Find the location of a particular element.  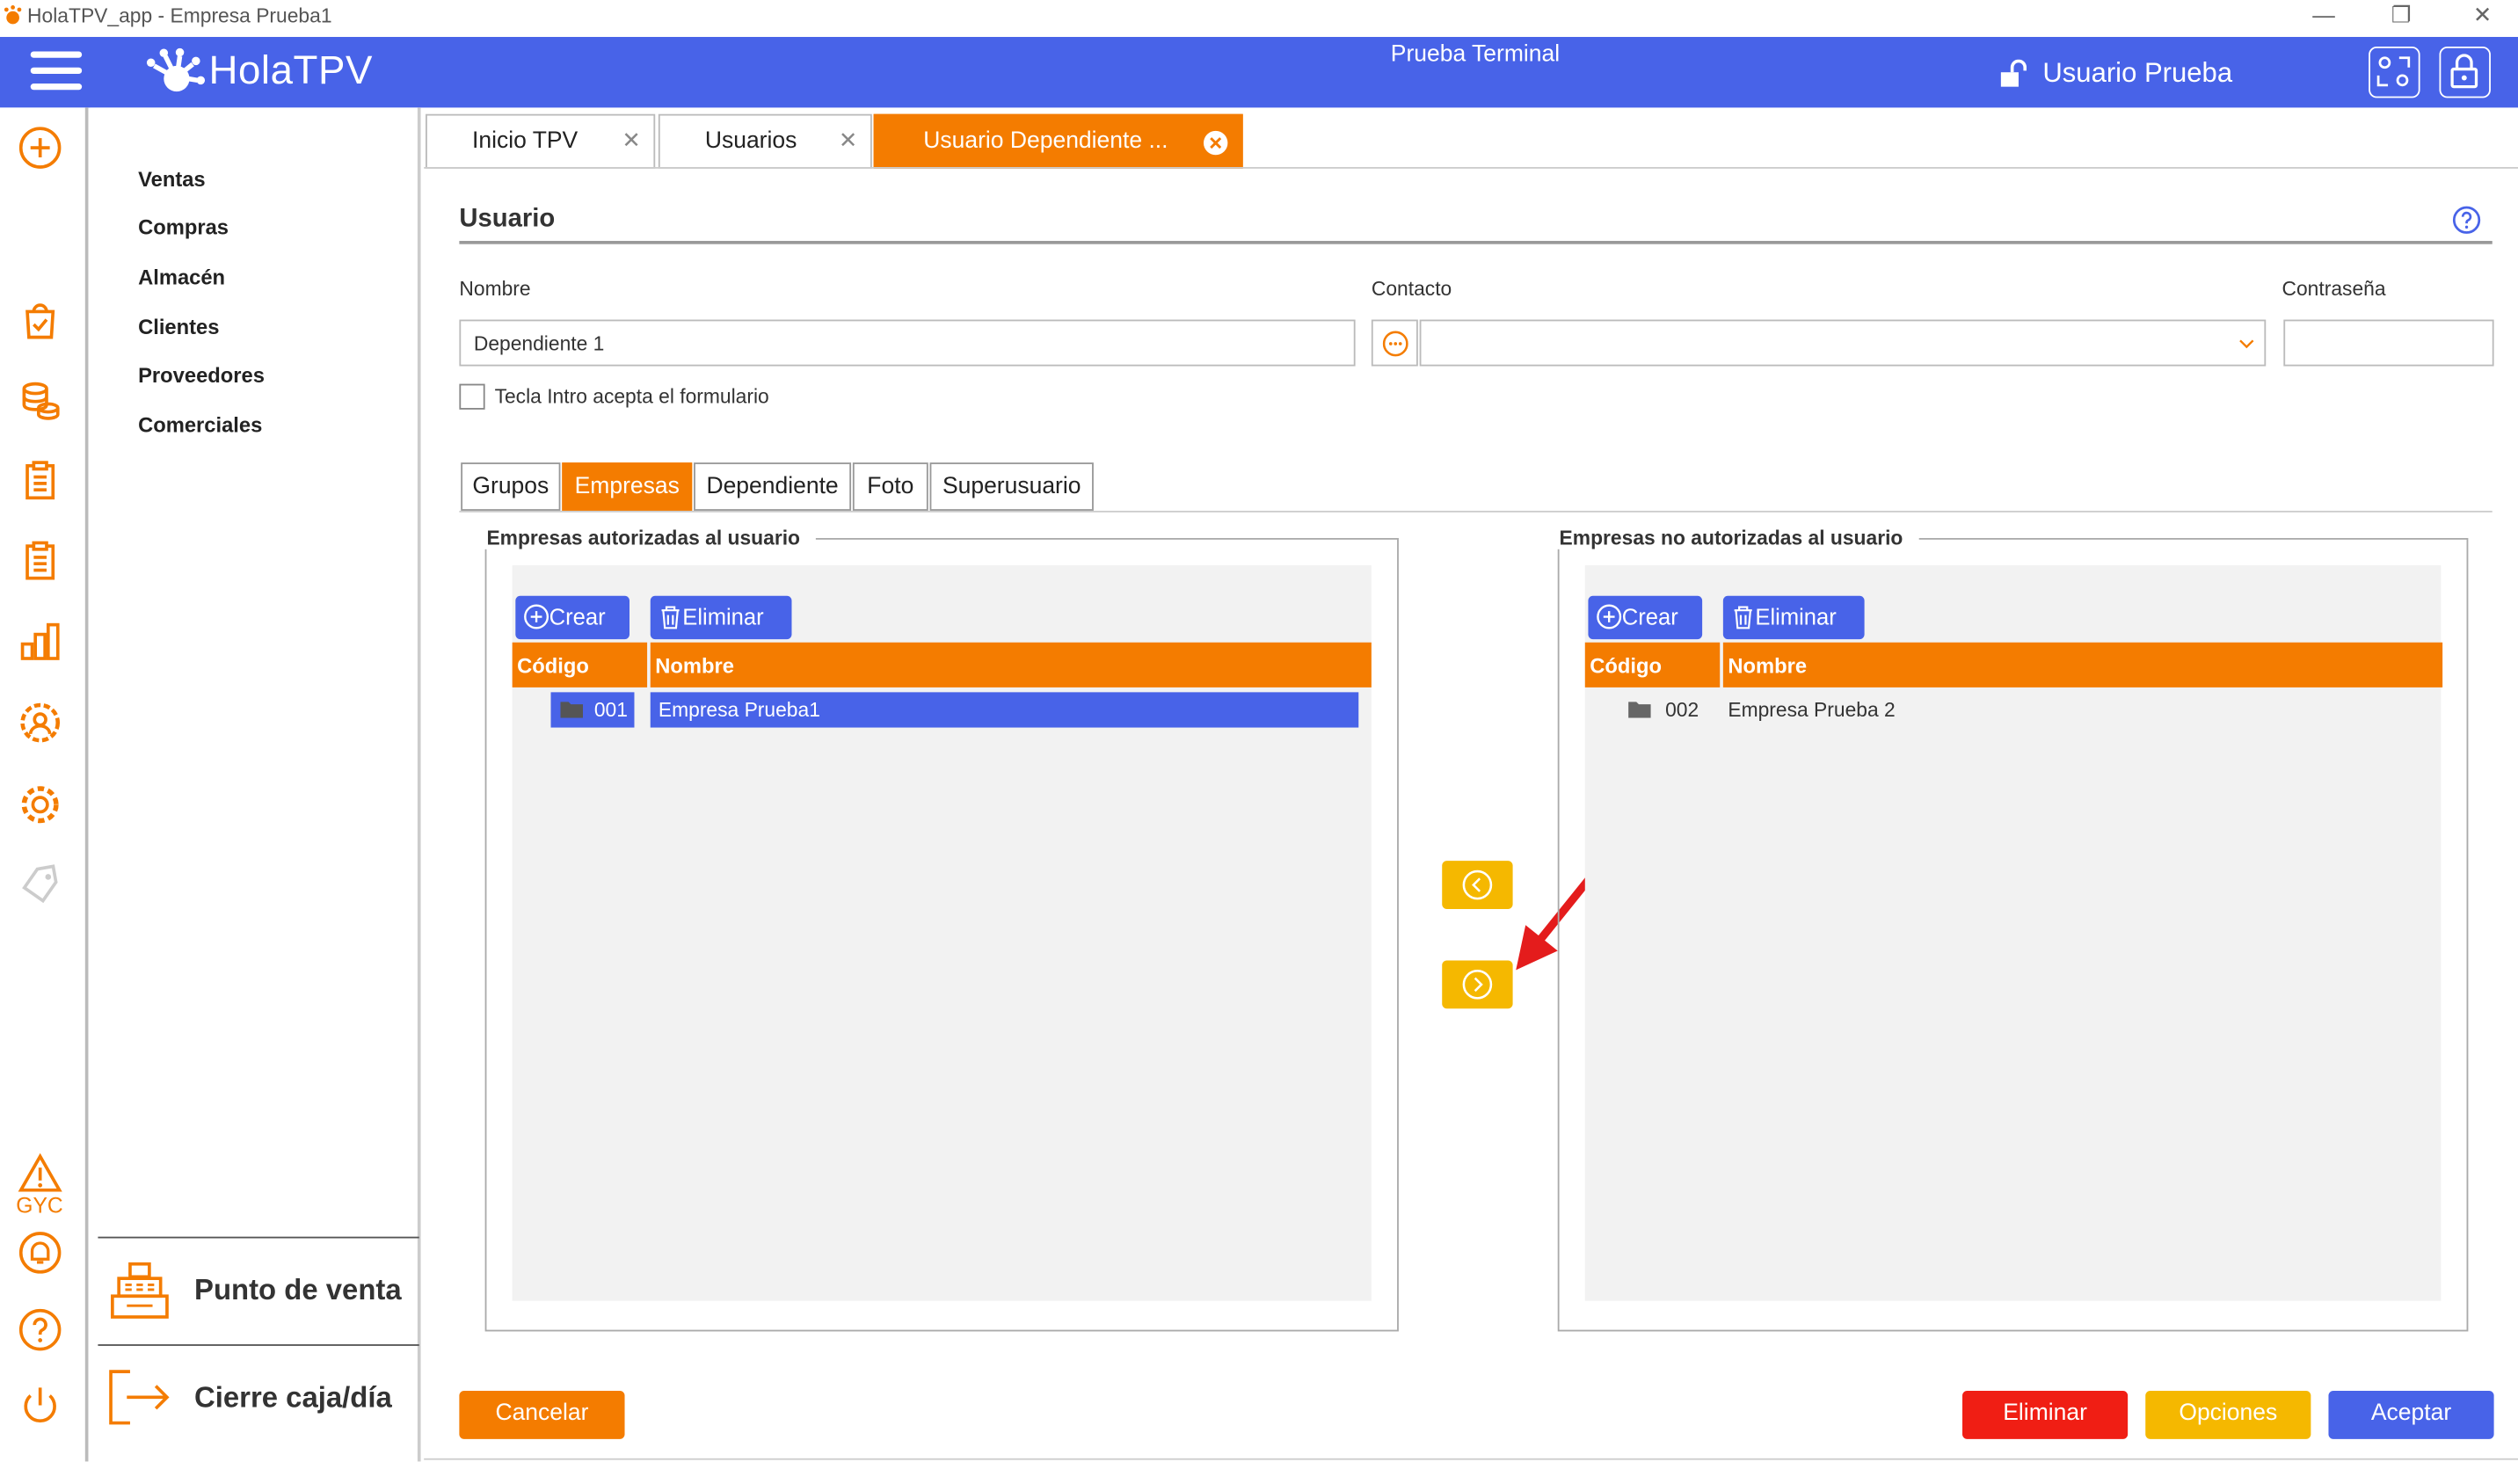

lock-icon is located at coordinates (2464, 72).